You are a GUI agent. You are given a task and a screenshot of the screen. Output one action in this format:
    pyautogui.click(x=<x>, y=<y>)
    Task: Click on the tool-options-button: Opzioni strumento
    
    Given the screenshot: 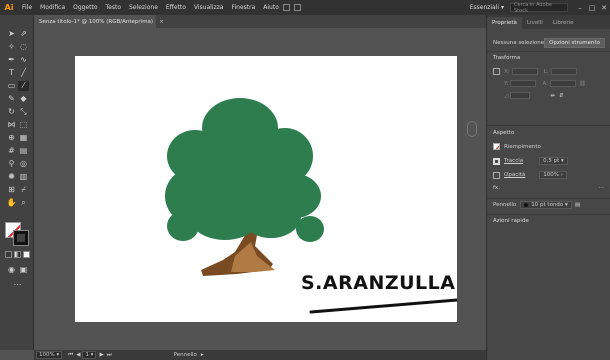 What is the action you would take?
    pyautogui.click(x=575, y=43)
    